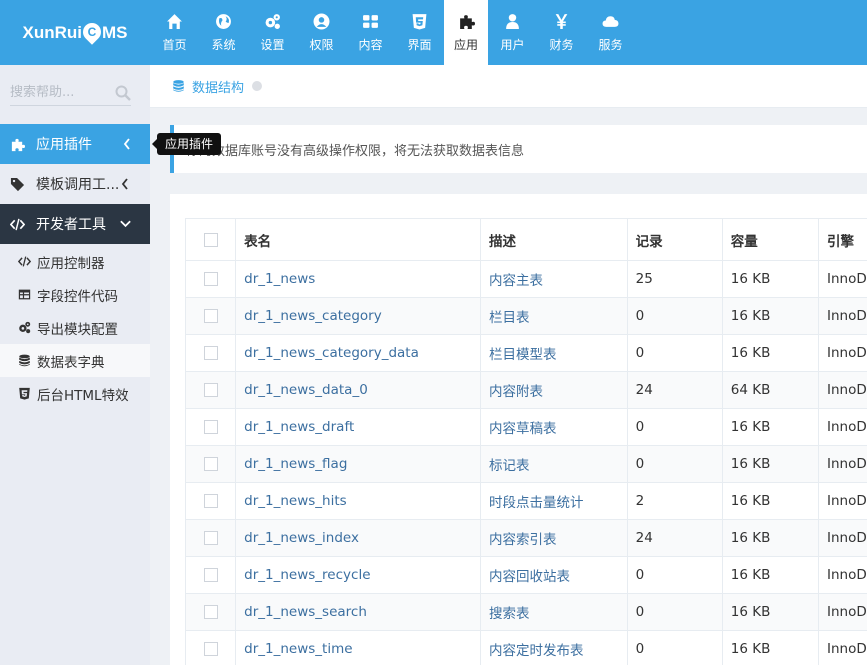 The image size is (867, 665). I want to click on sidebar-item-developer-tools: 开发者工具, so click(75, 224).